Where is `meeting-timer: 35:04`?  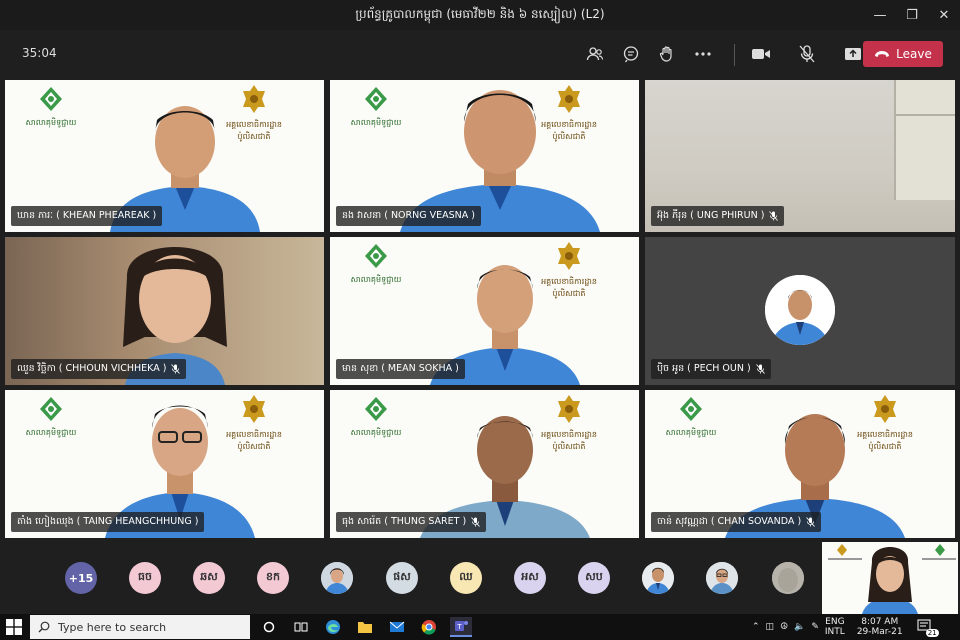 meeting-timer: 35:04 is located at coordinates (39, 53).